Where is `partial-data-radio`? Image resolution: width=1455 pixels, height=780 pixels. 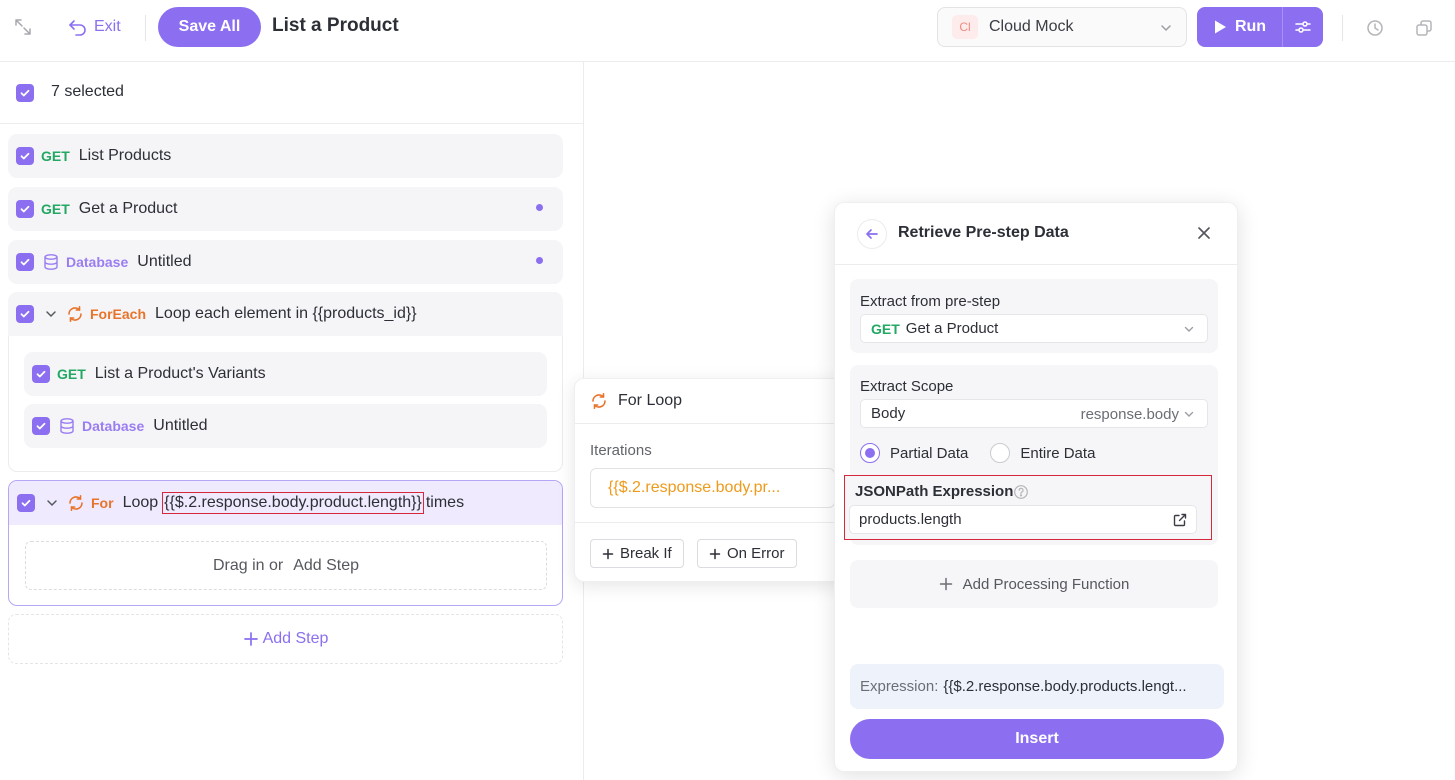 partial-data-radio is located at coordinates (870, 453).